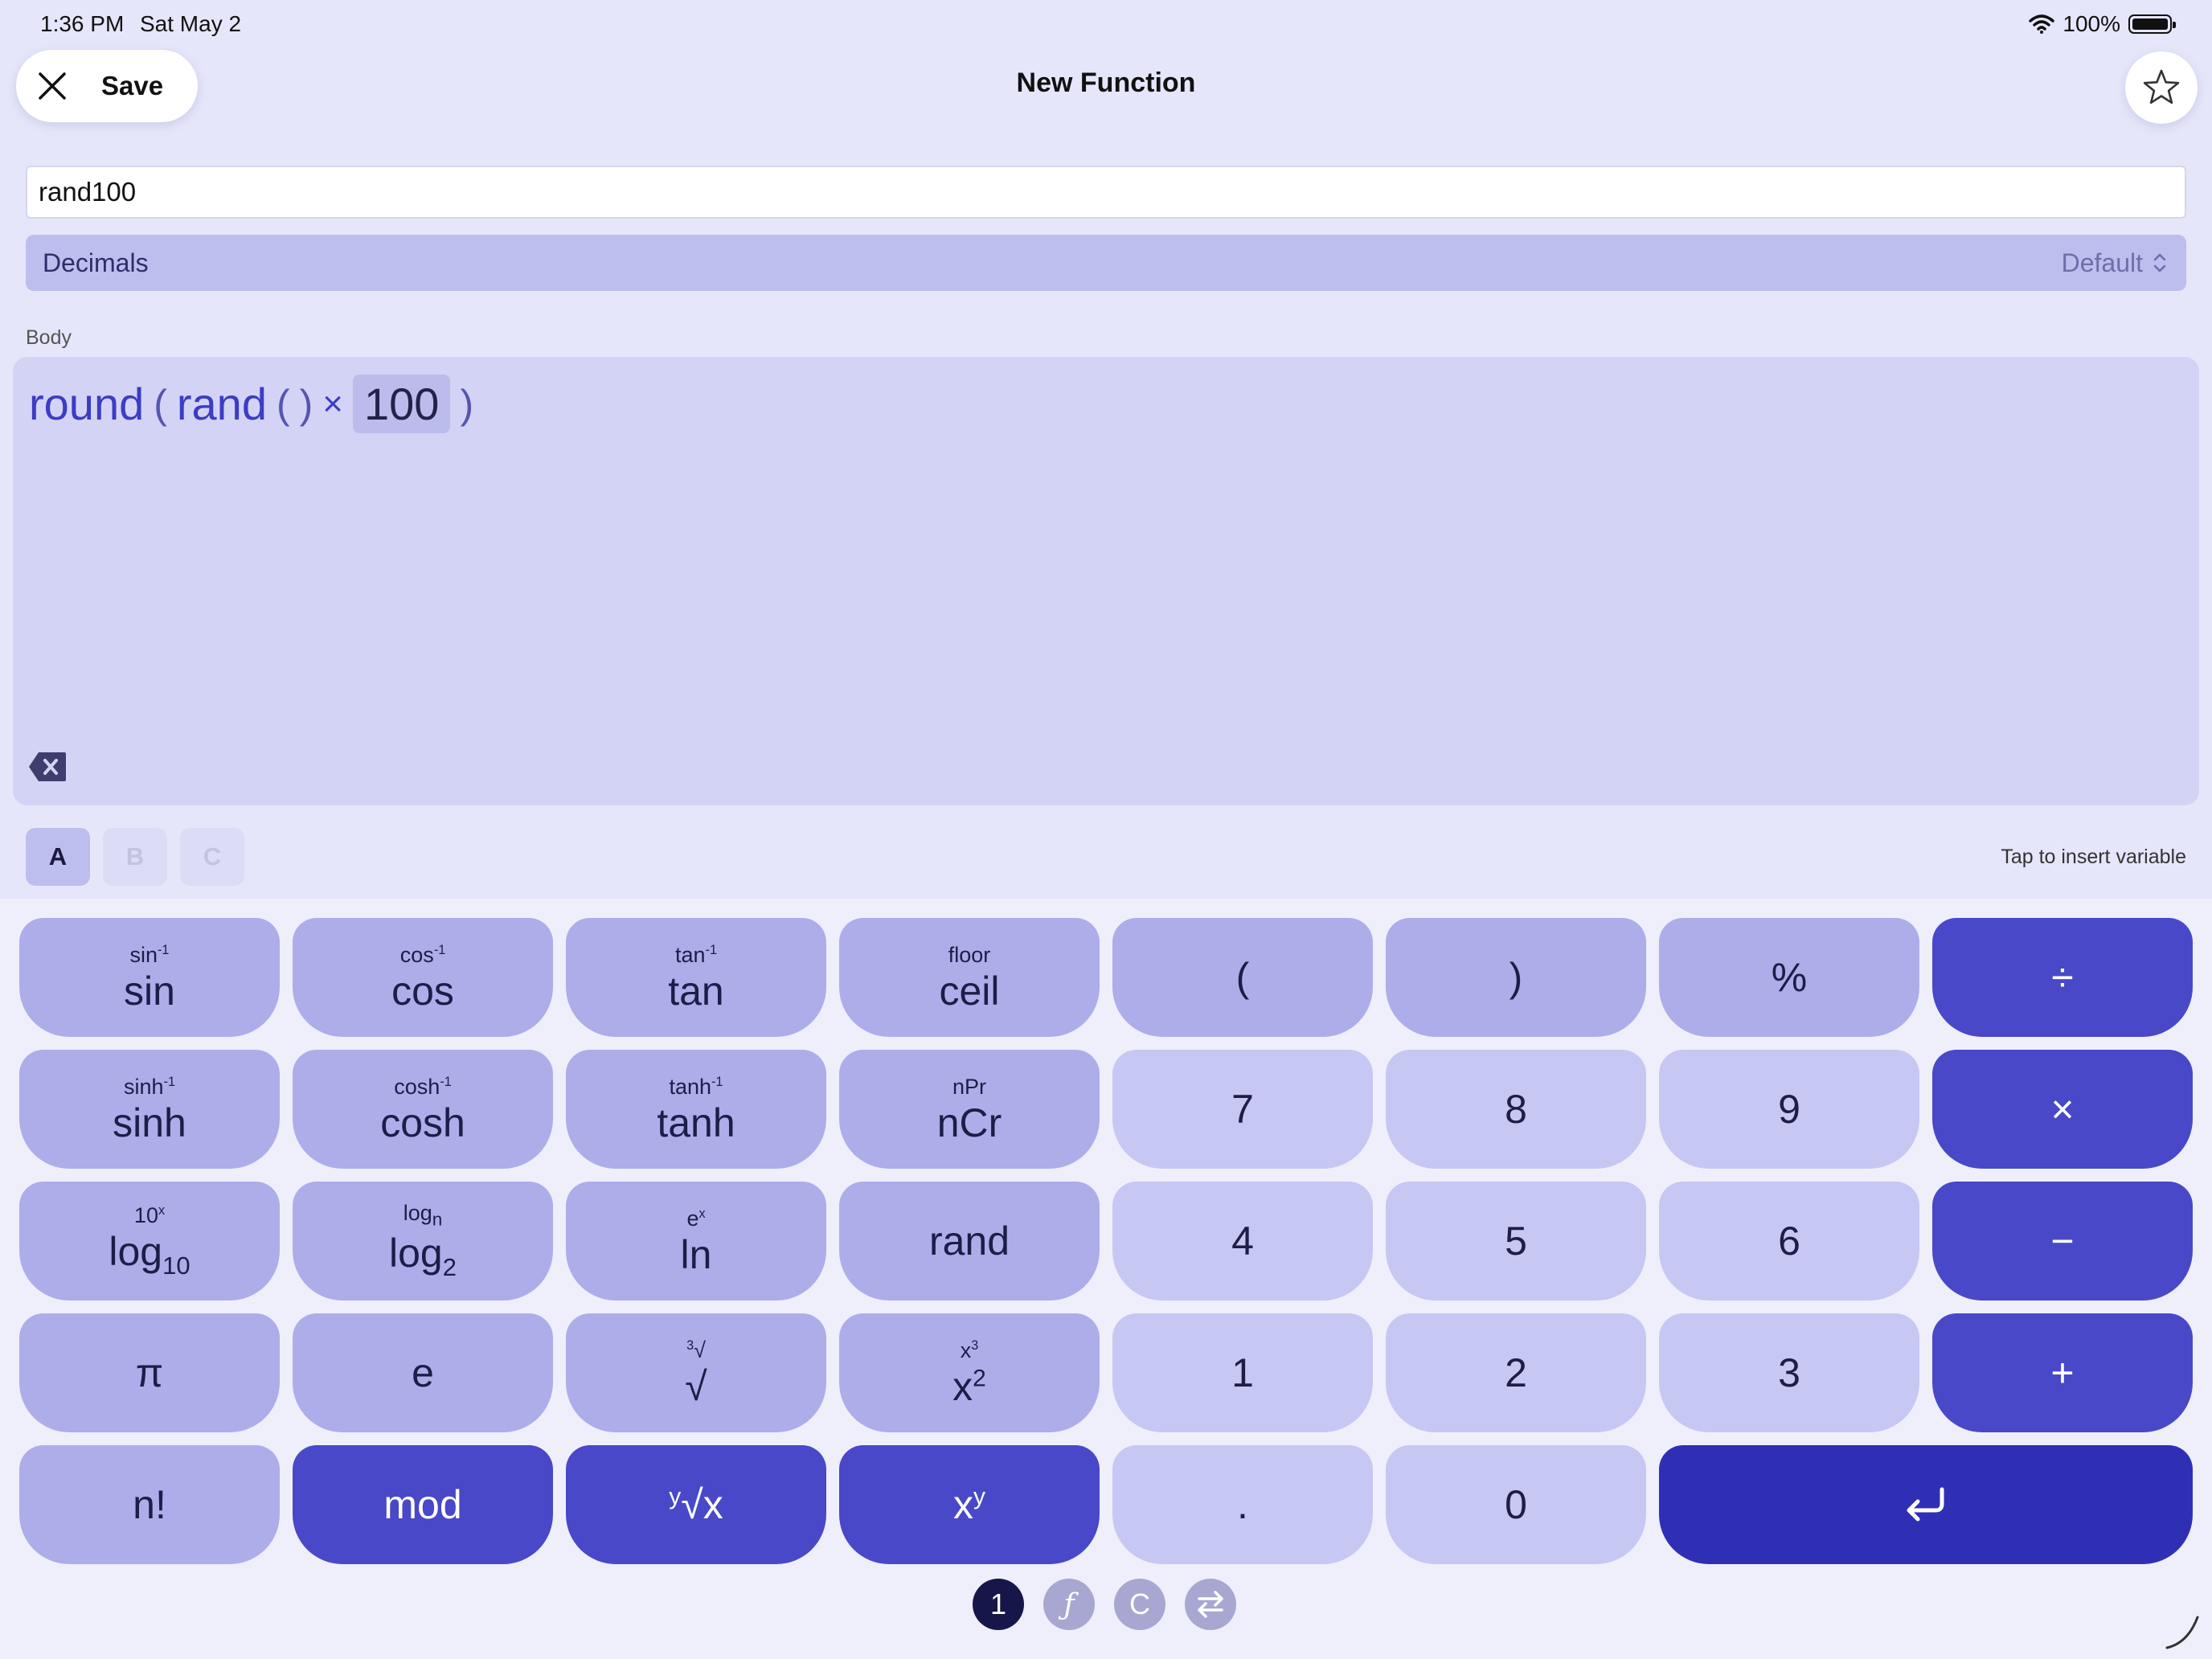 This screenshot has width=2212, height=1659. What do you see at coordinates (1106, 192) in the screenshot?
I see `function-name-input` at bounding box center [1106, 192].